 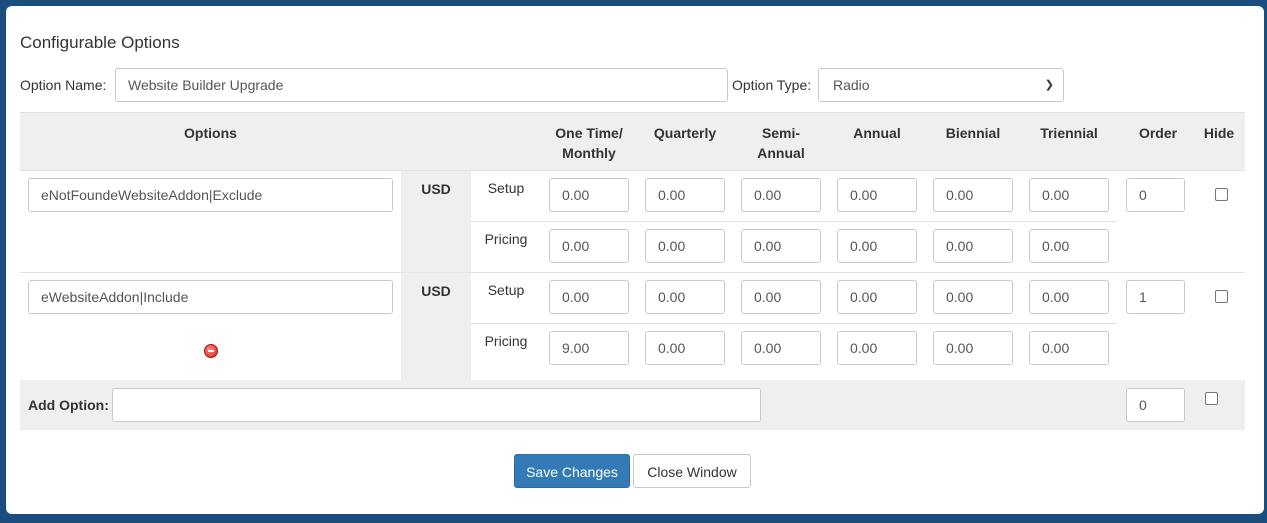 I want to click on price-input: 9.00, so click(x=589, y=348).